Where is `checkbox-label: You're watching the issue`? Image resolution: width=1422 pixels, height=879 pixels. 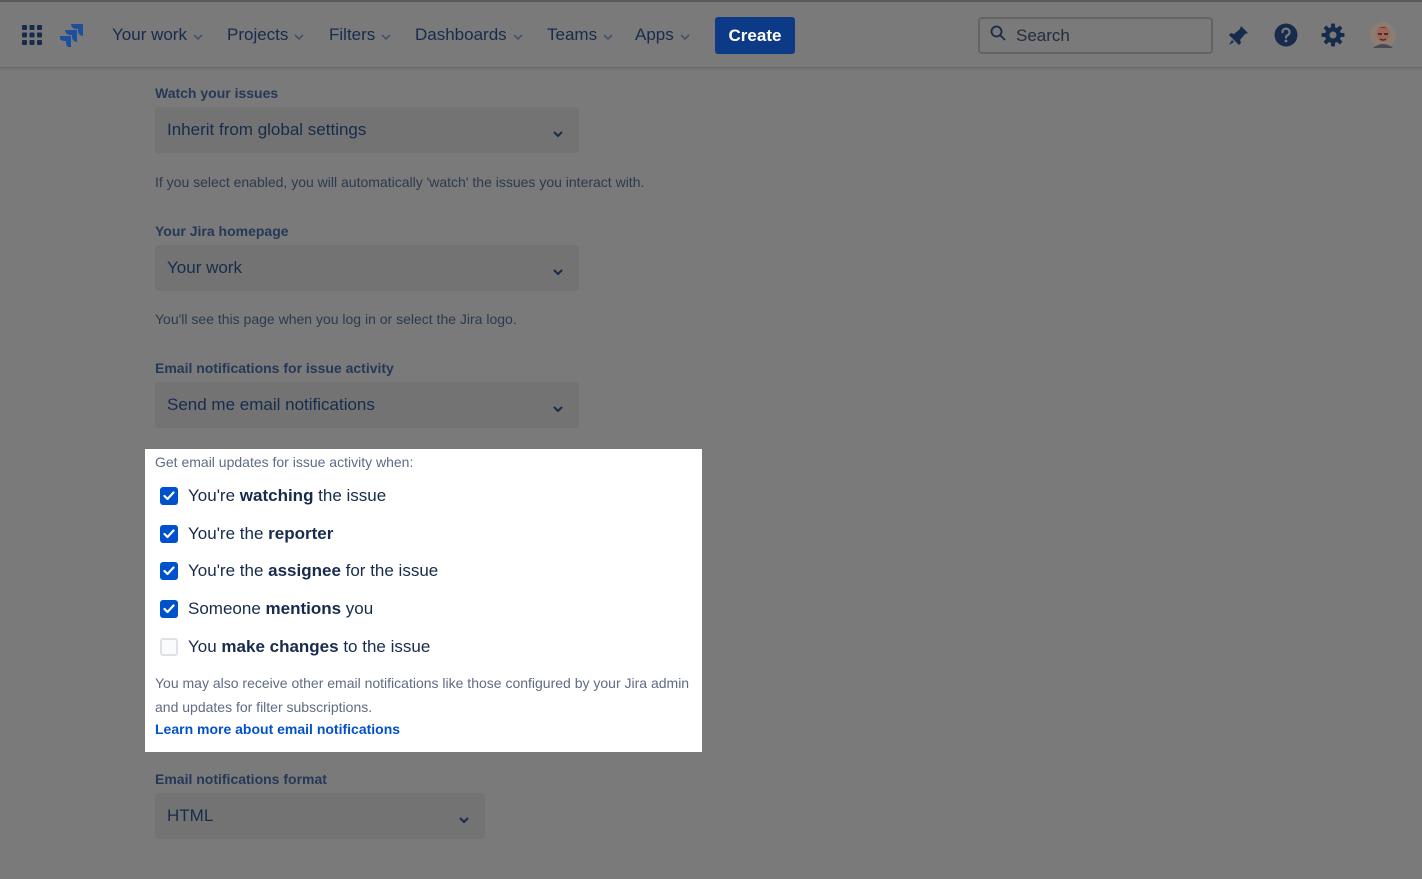
checkbox-label: You're watching the issue is located at coordinates (287, 495).